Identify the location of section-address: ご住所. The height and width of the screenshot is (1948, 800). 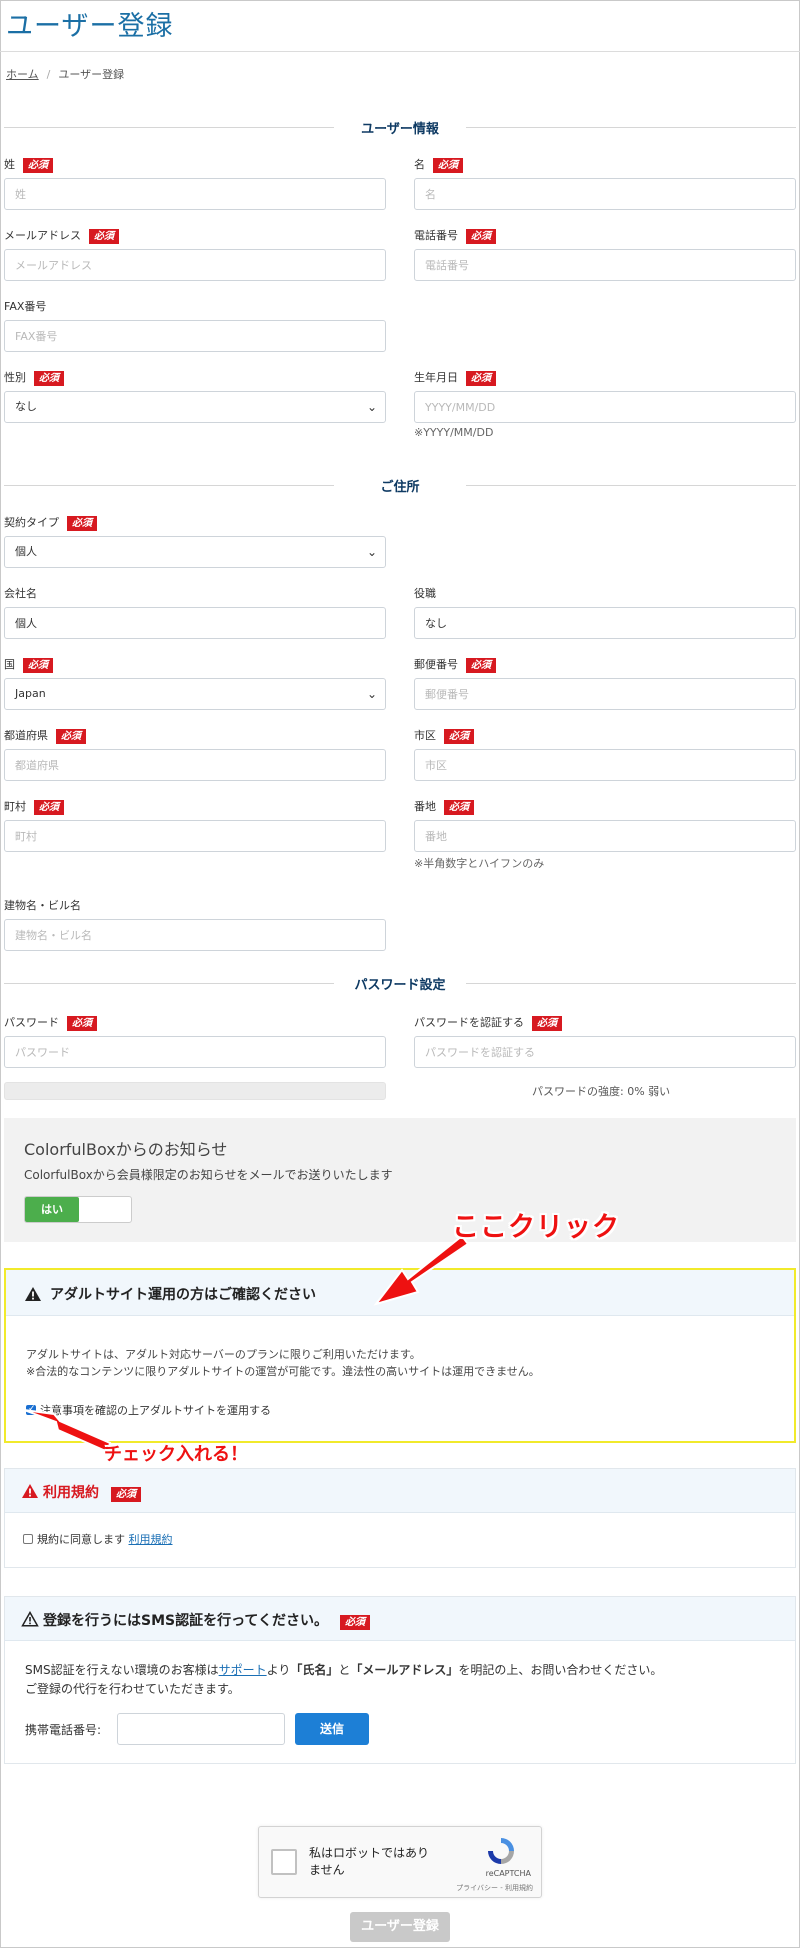
(400, 485).